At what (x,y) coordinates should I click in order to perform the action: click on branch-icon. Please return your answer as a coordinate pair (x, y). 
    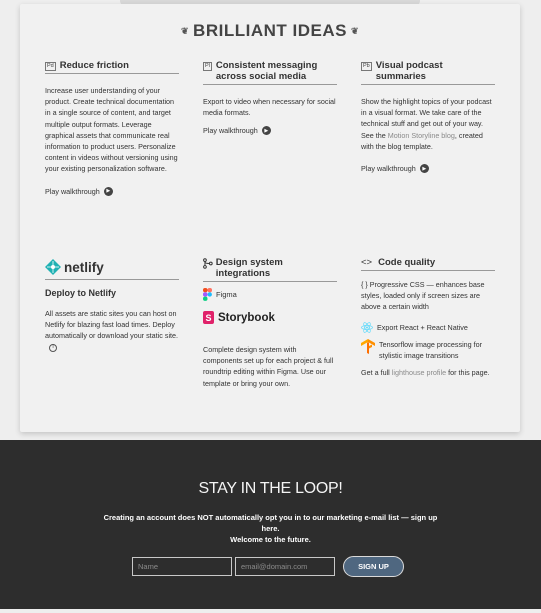
    Looking at the image, I should click on (208, 263).